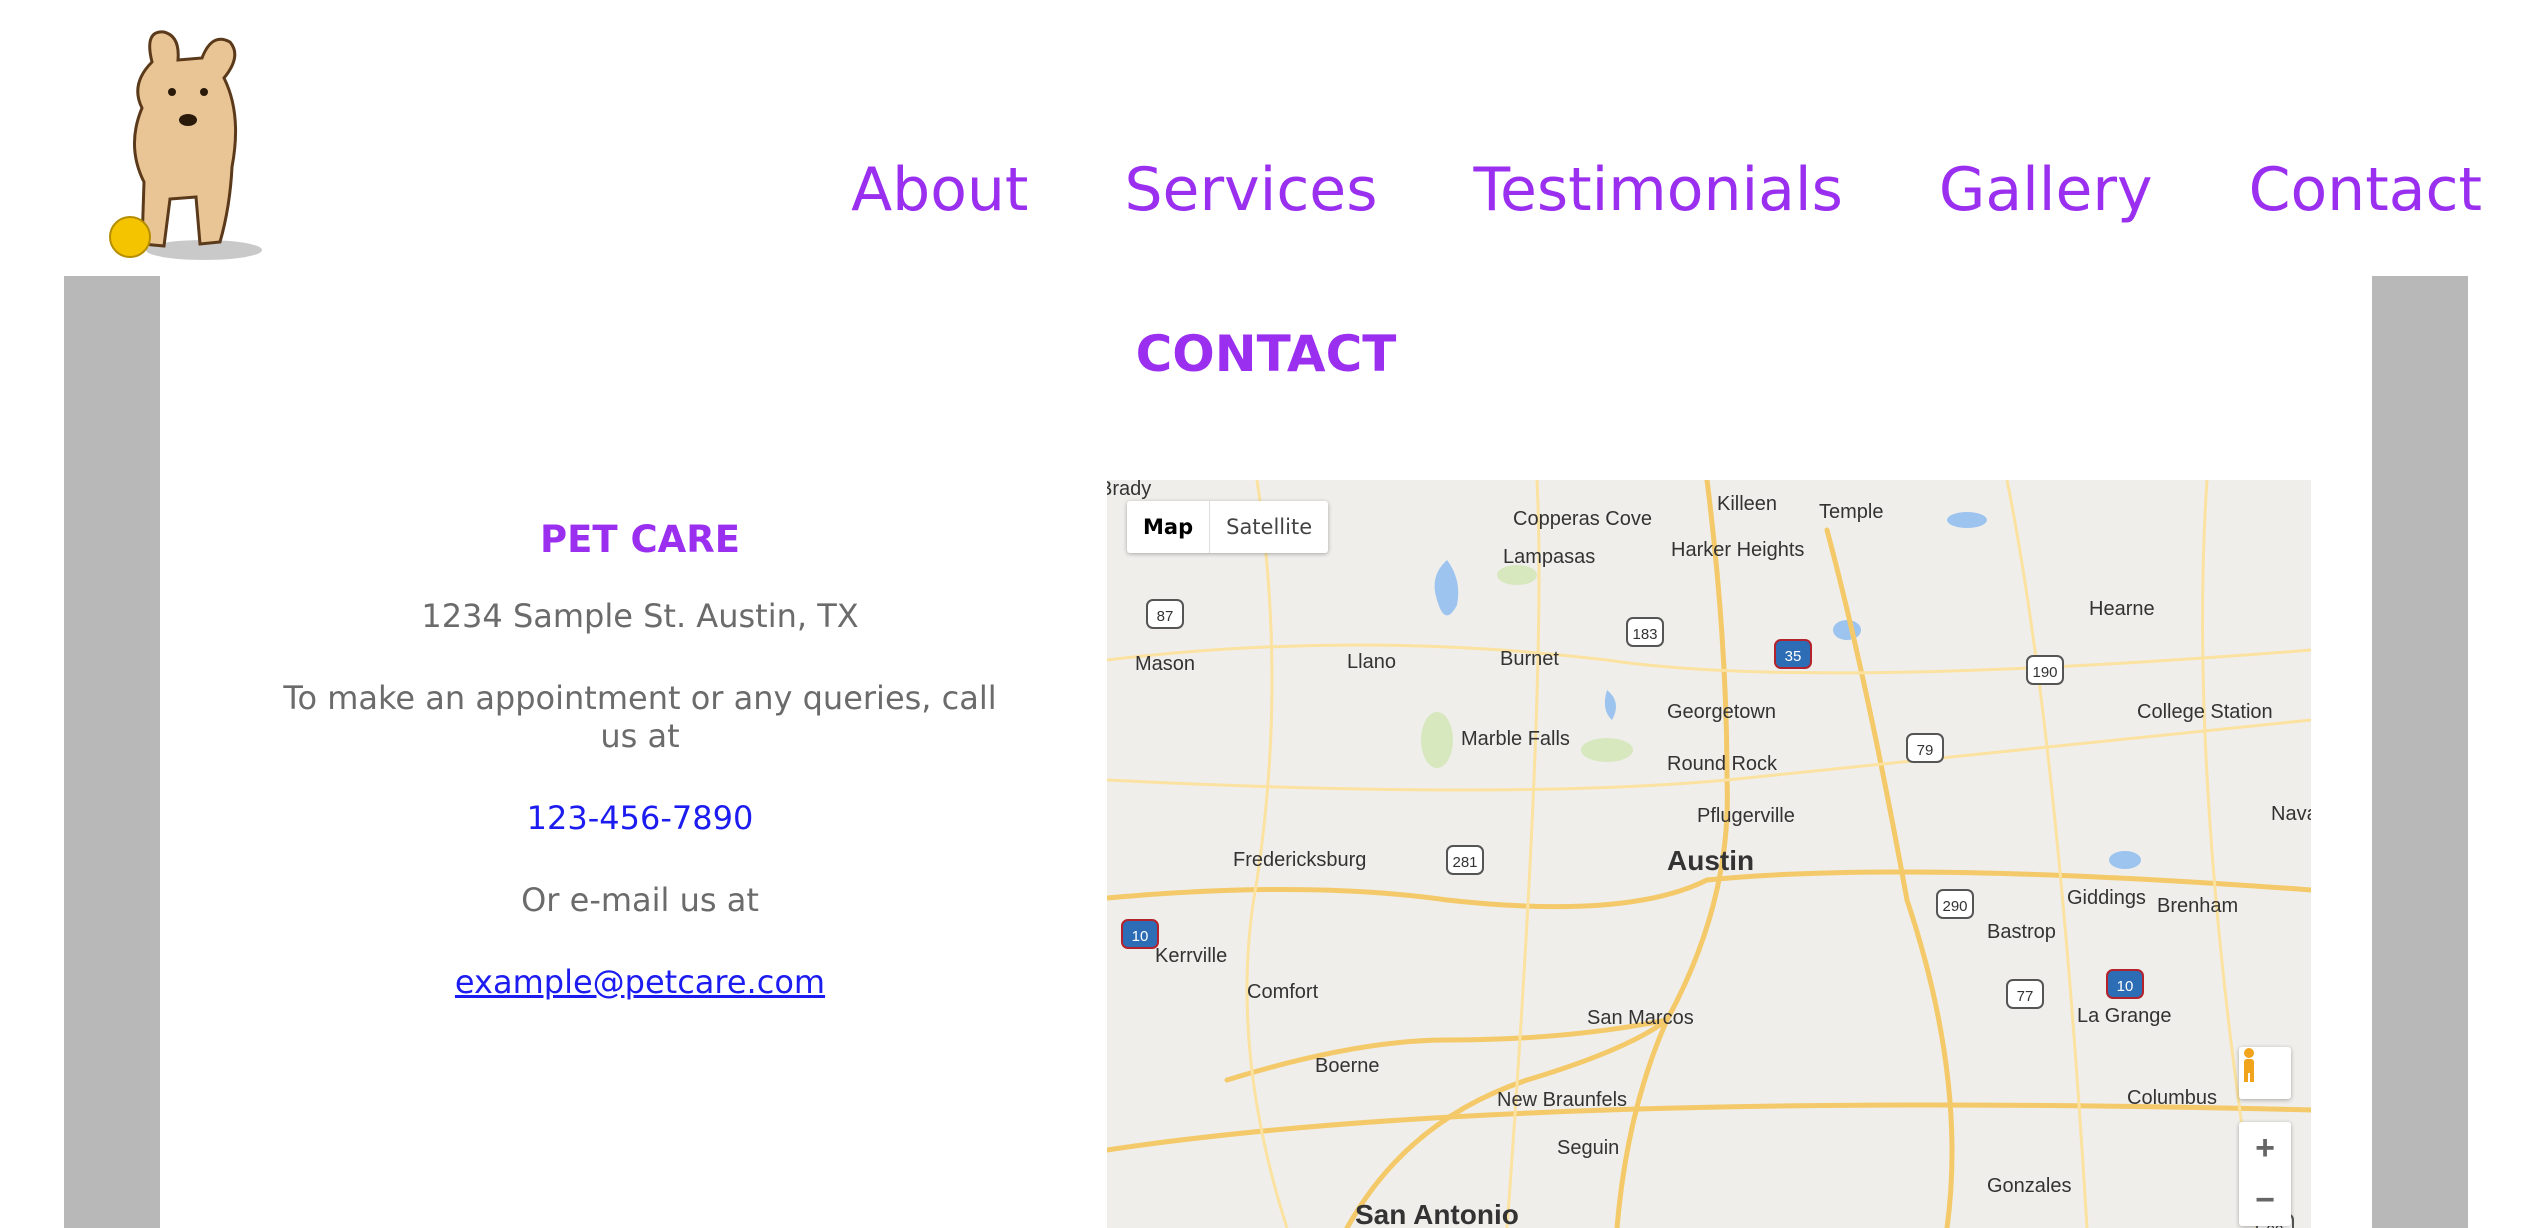  What do you see at coordinates (1515, 739) in the screenshot?
I see `map-place-label: Marble Falls` at bounding box center [1515, 739].